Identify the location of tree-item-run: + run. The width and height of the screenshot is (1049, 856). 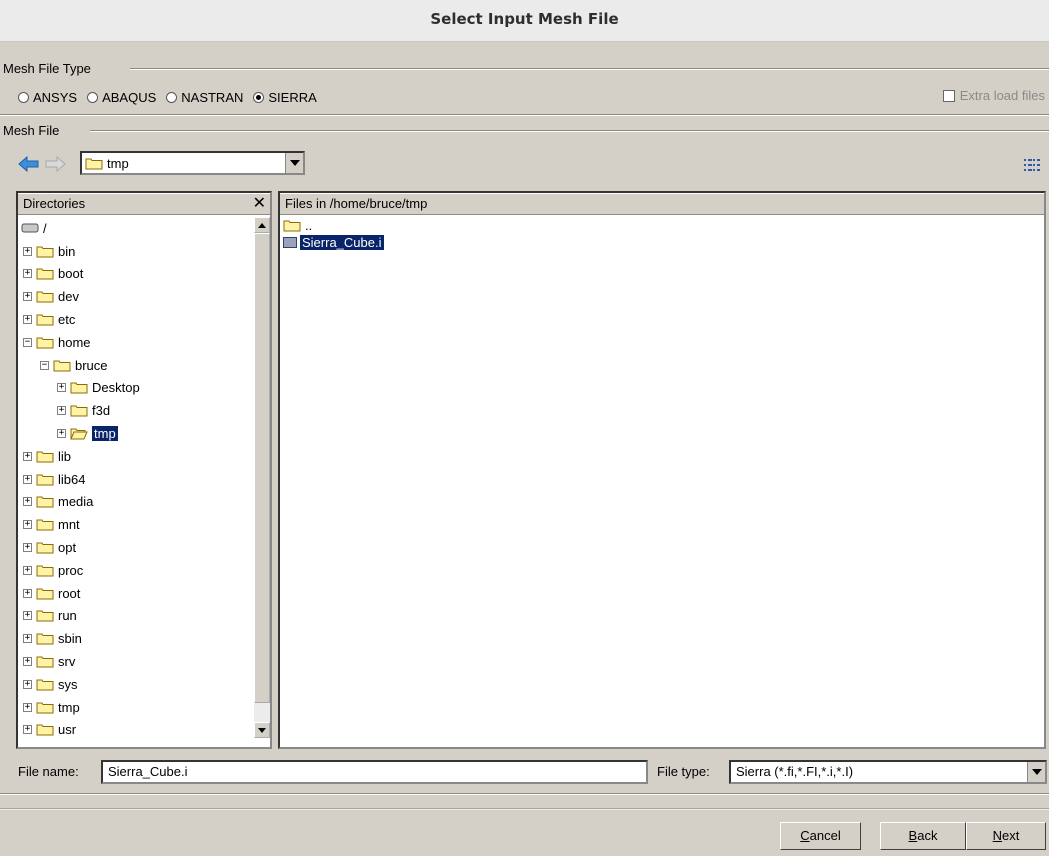
(136, 616).